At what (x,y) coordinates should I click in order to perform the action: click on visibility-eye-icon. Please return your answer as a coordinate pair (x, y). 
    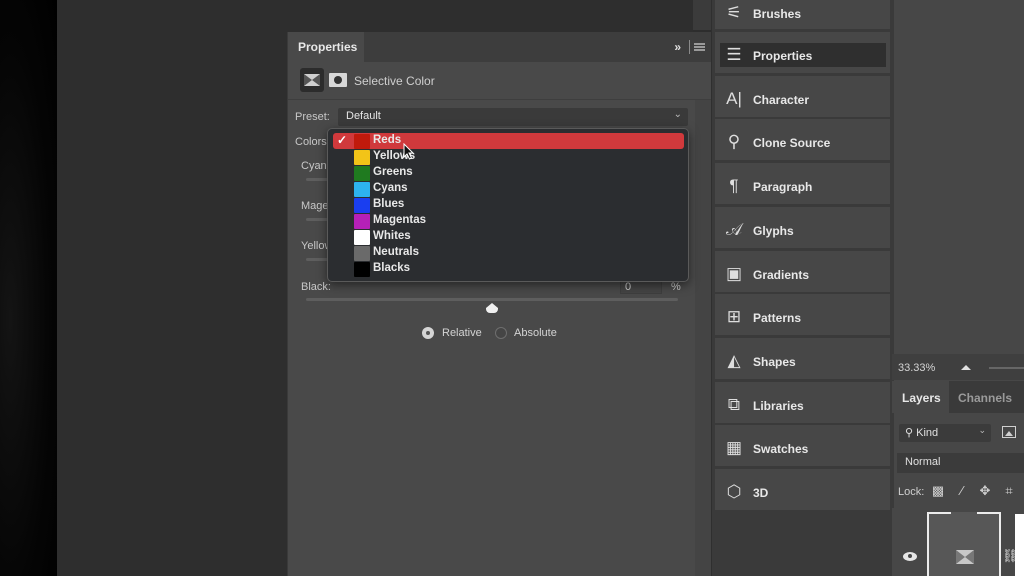
    Looking at the image, I should click on (910, 556).